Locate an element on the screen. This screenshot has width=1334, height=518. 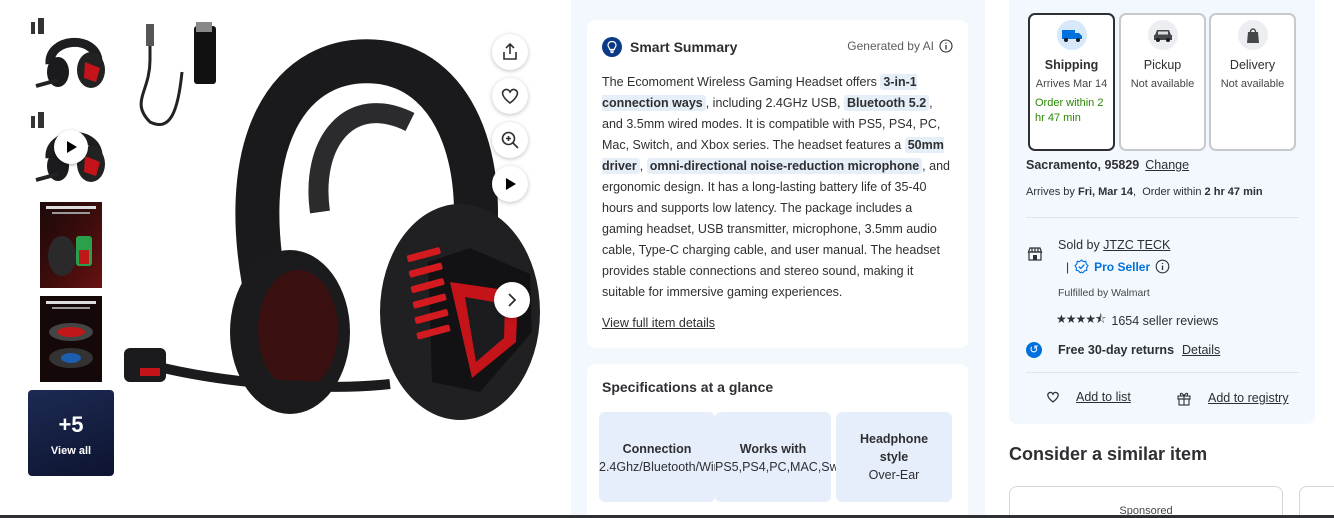
next-image-button is located at coordinates (512, 300).